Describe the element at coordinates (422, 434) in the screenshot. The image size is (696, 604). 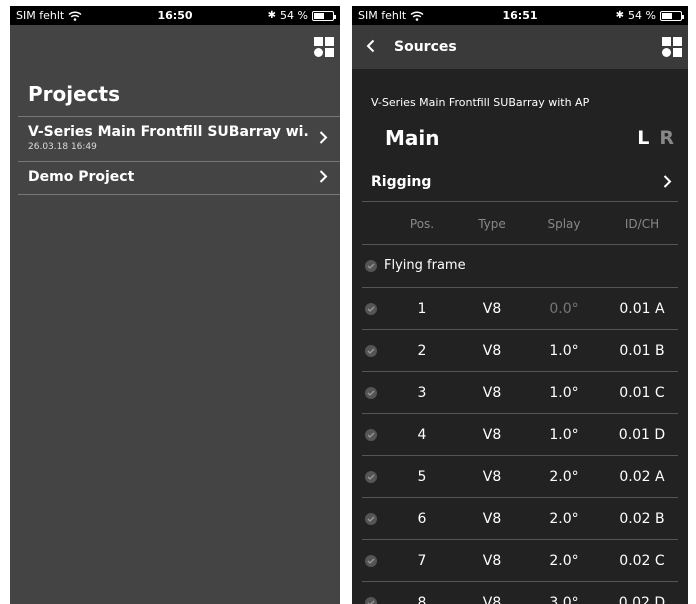
I see `cell-pos: 4` at that location.